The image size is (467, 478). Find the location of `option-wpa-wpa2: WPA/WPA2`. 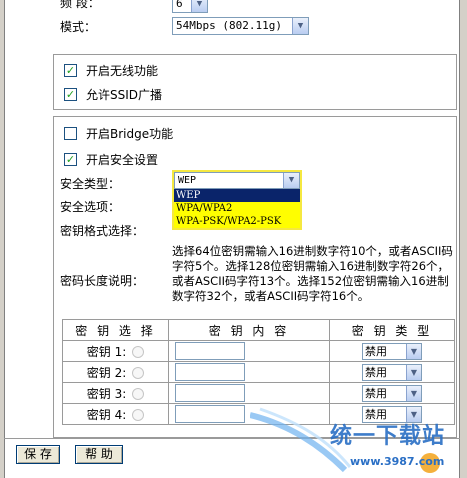

option-wpa-wpa2: WPA/WPA2 is located at coordinates (237, 208).